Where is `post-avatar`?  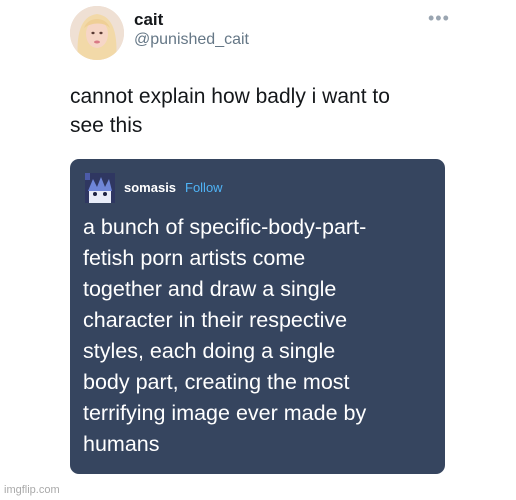 post-avatar is located at coordinates (100, 188).